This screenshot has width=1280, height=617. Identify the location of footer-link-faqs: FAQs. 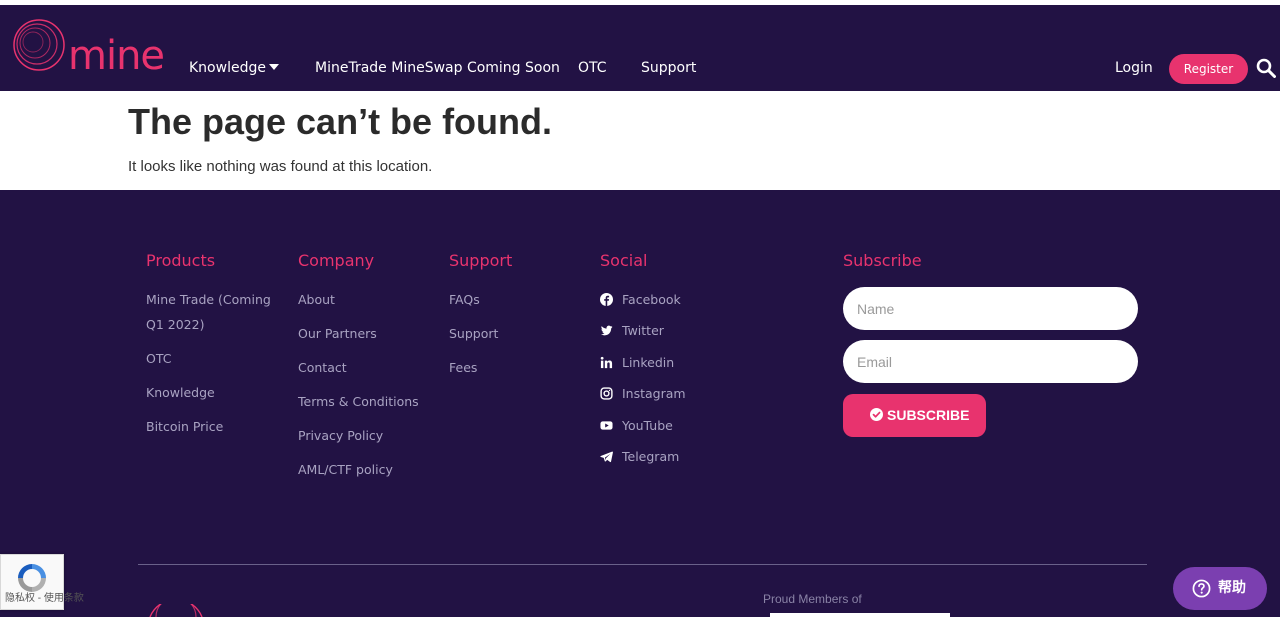
(464, 300).